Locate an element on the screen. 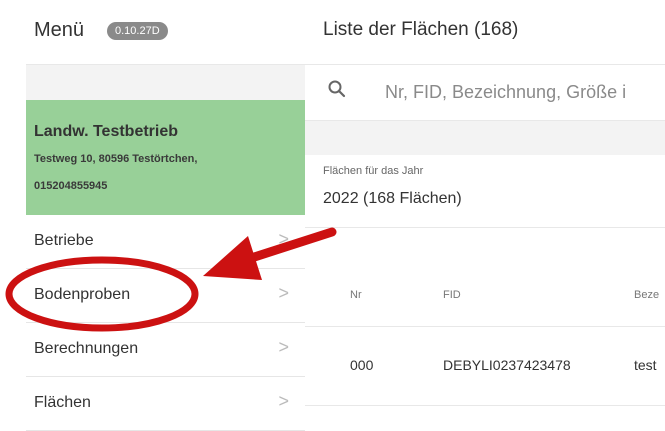  cell-fid: DEBYLI0237423478 is located at coordinates (507, 365).